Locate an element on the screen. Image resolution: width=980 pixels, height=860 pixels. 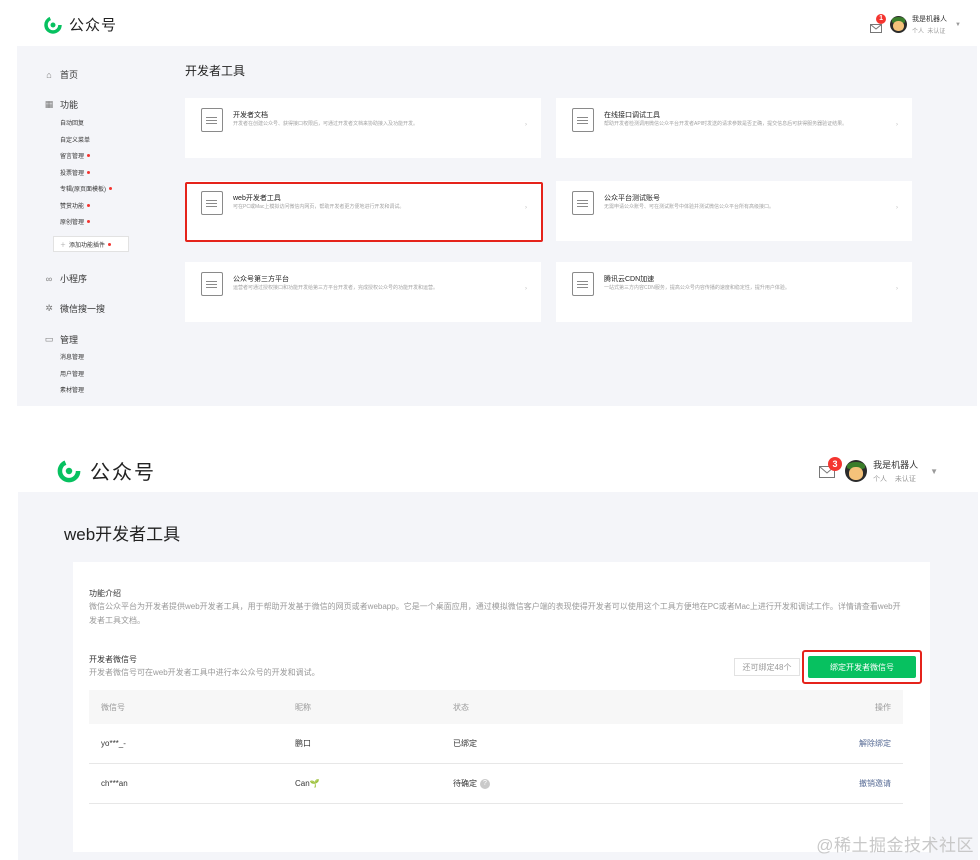
mail-icon: 3 is located at coordinates (831, 467).